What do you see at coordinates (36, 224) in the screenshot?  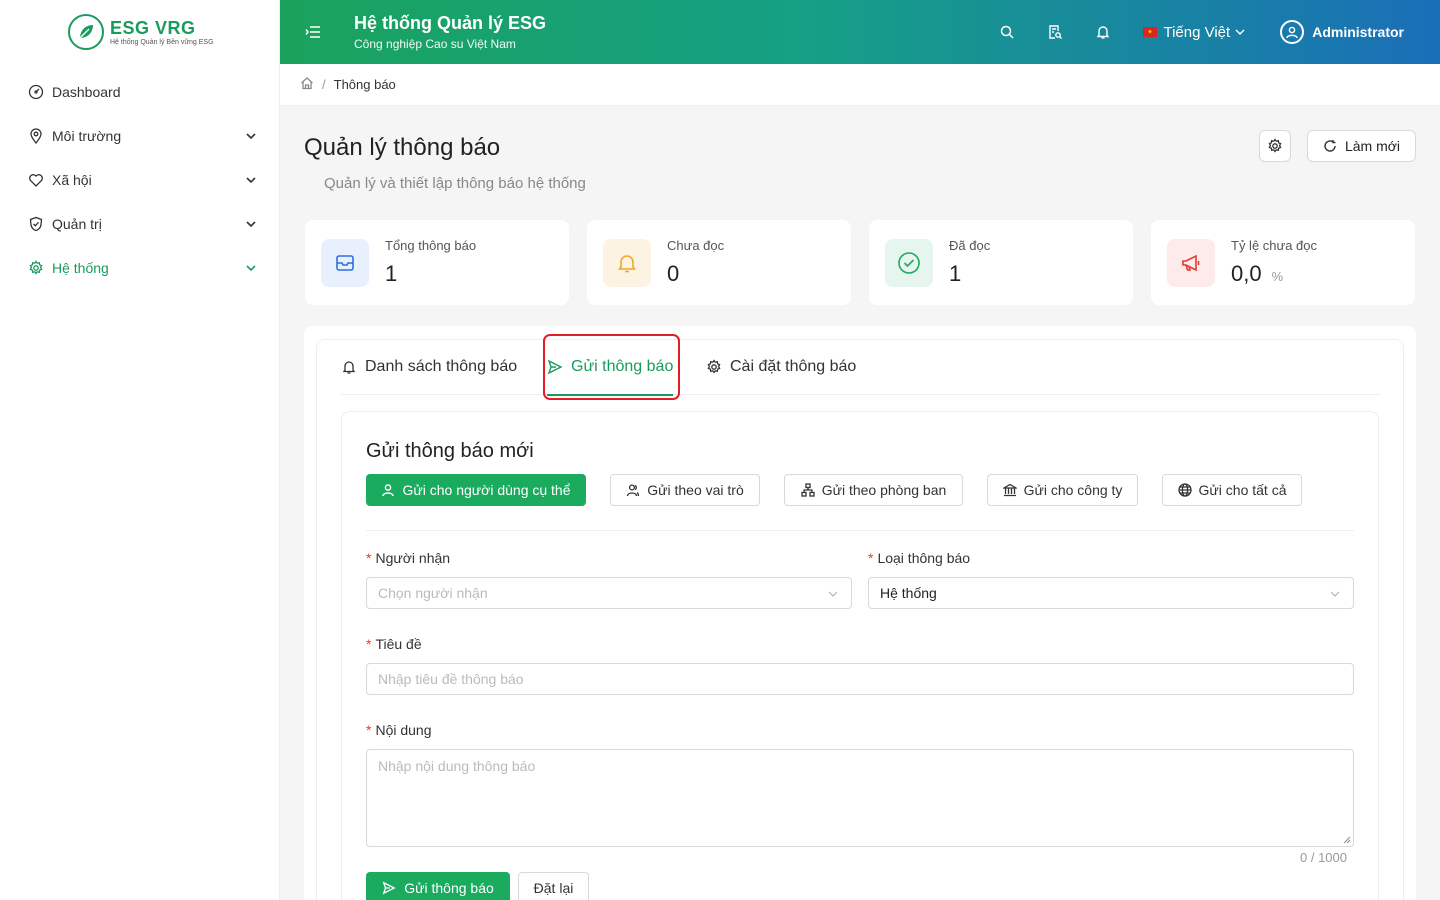 I see `shield-check-icon` at bounding box center [36, 224].